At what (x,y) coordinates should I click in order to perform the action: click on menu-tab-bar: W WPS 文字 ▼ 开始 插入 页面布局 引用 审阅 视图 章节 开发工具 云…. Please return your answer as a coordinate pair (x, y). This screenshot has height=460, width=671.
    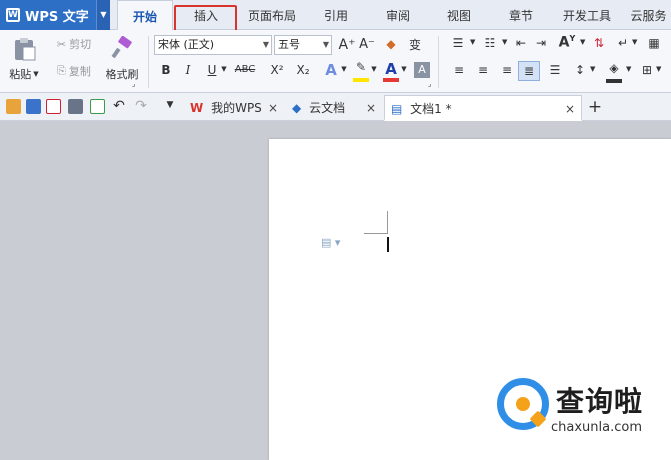
    Looking at the image, I should click on (335, 15).